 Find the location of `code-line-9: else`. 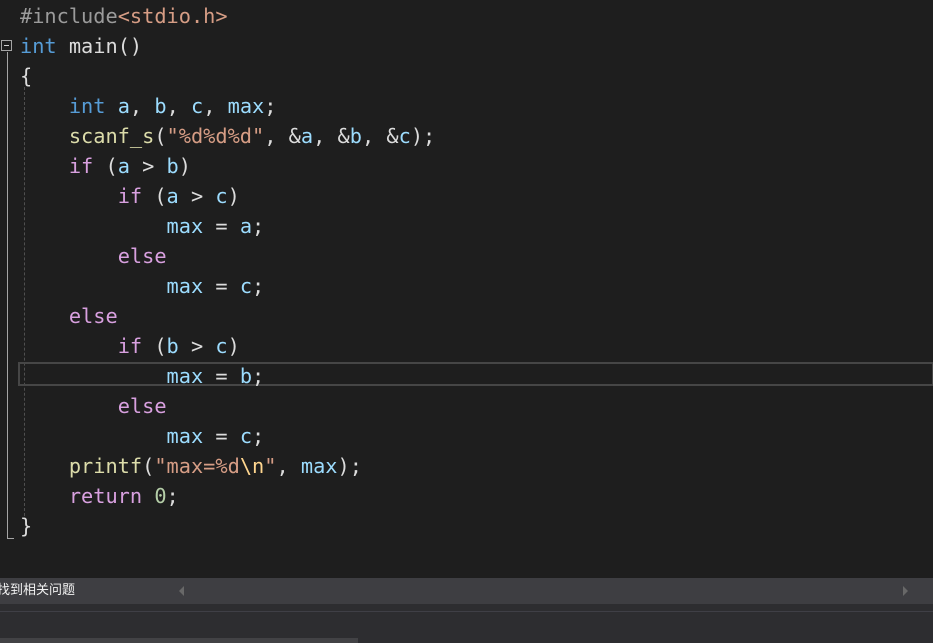

code-line-9: else is located at coordinates (93, 256).